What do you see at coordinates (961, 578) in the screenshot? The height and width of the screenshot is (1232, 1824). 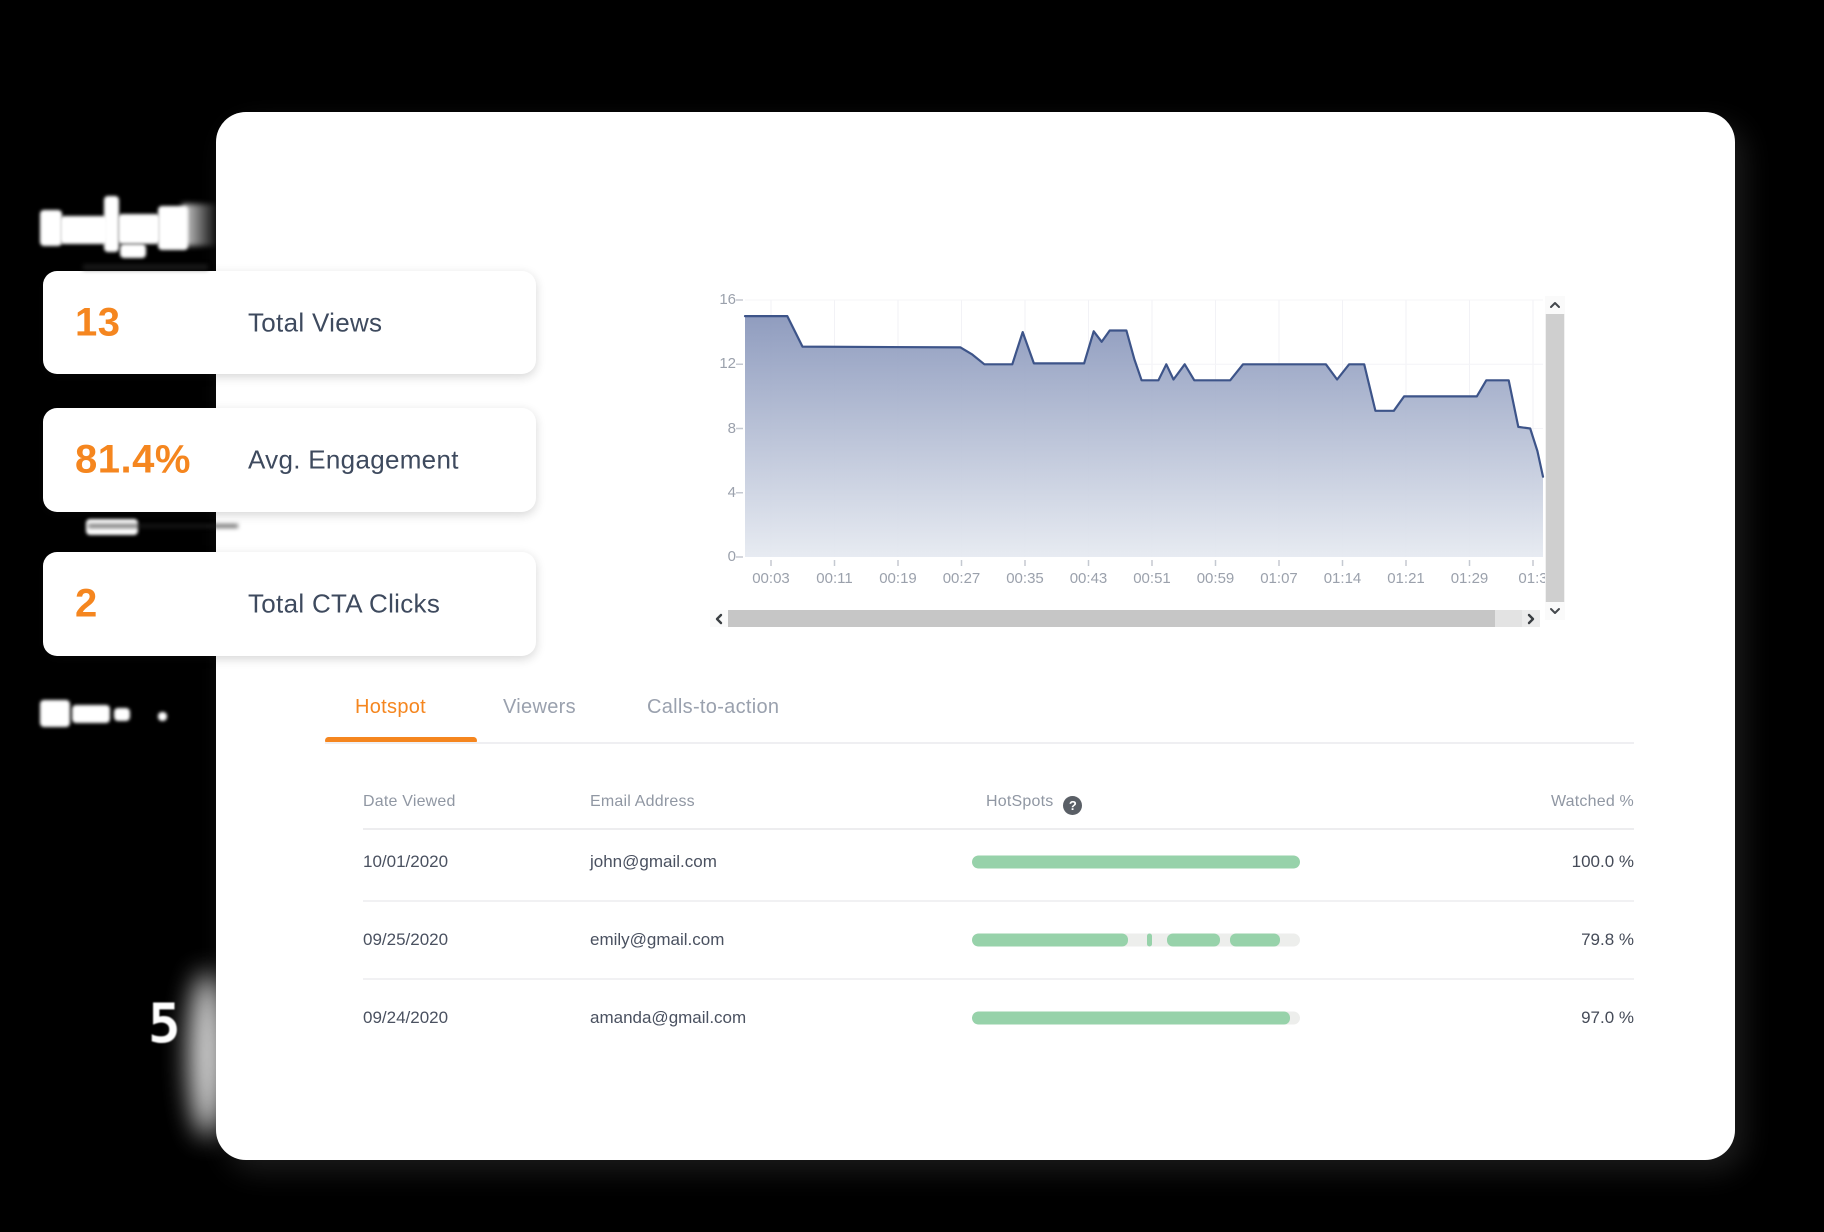 I see `x-tick-label: 00:27` at bounding box center [961, 578].